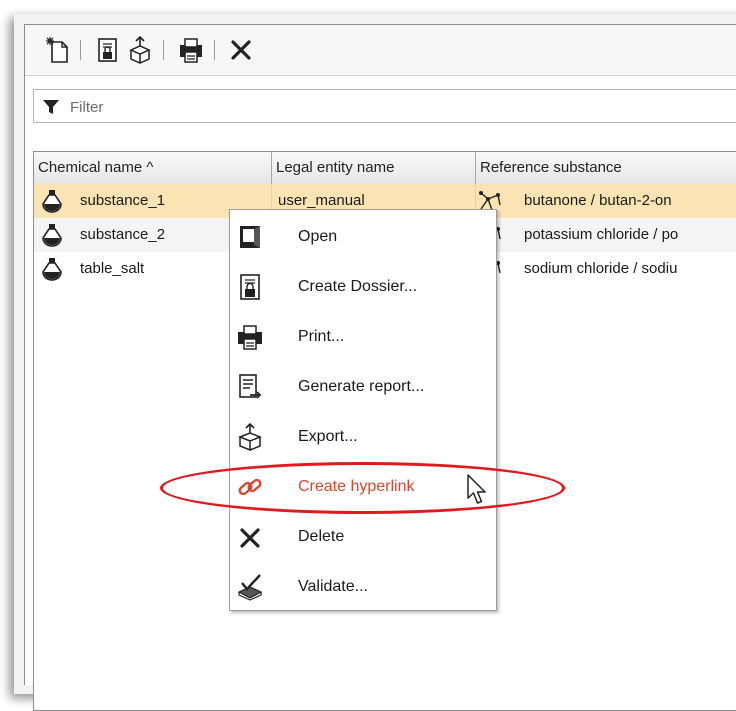 The width and height of the screenshot is (736, 711). Describe the element at coordinates (51, 107) in the screenshot. I see `filter-icon` at that location.